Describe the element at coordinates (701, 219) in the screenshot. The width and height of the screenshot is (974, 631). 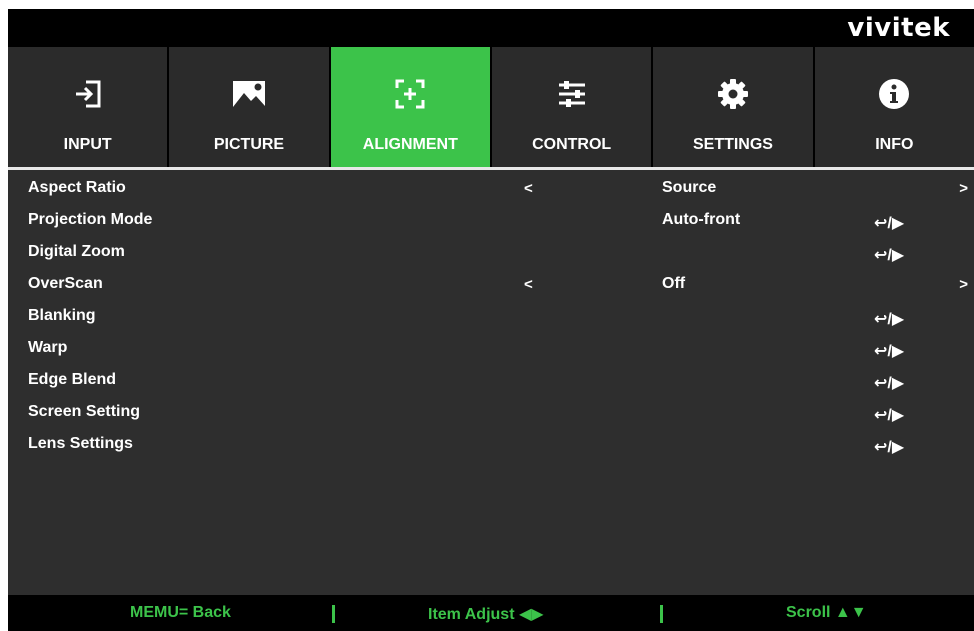
I see `menu-item-value: Auto-front` at that location.